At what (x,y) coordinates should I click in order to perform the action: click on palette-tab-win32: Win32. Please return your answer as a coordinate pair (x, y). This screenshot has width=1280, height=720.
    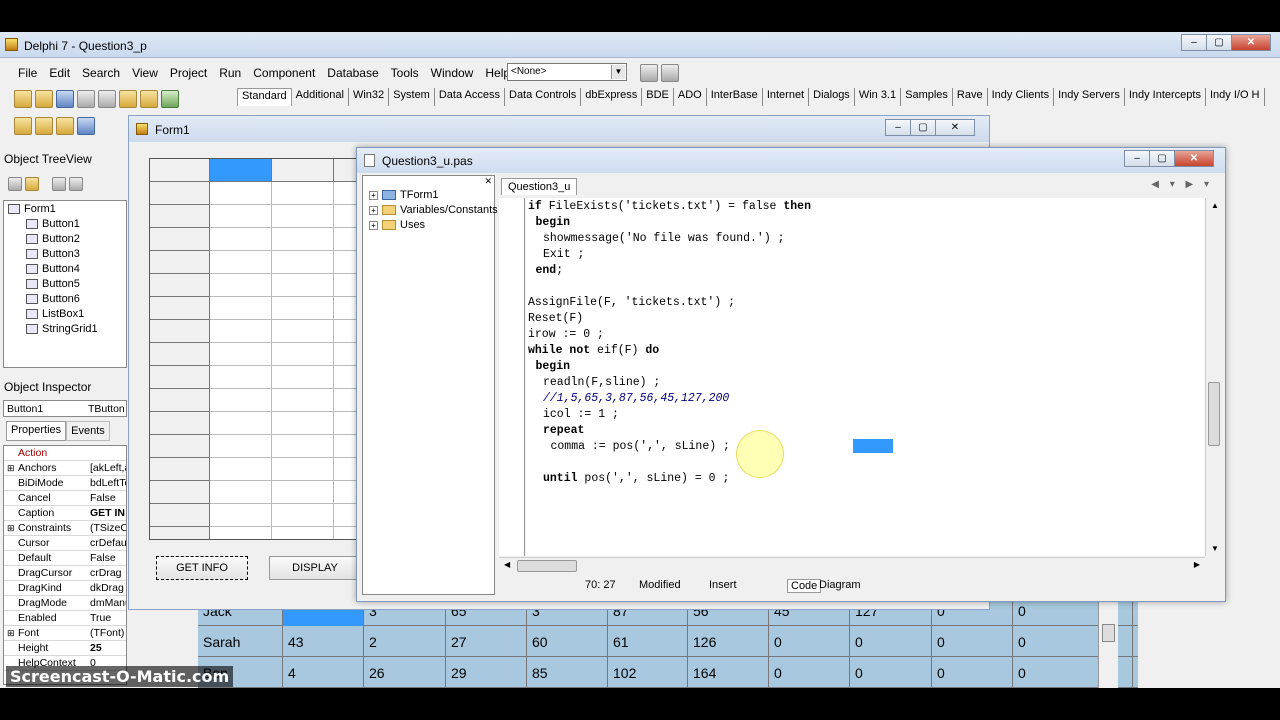
    Looking at the image, I should click on (369, 97).